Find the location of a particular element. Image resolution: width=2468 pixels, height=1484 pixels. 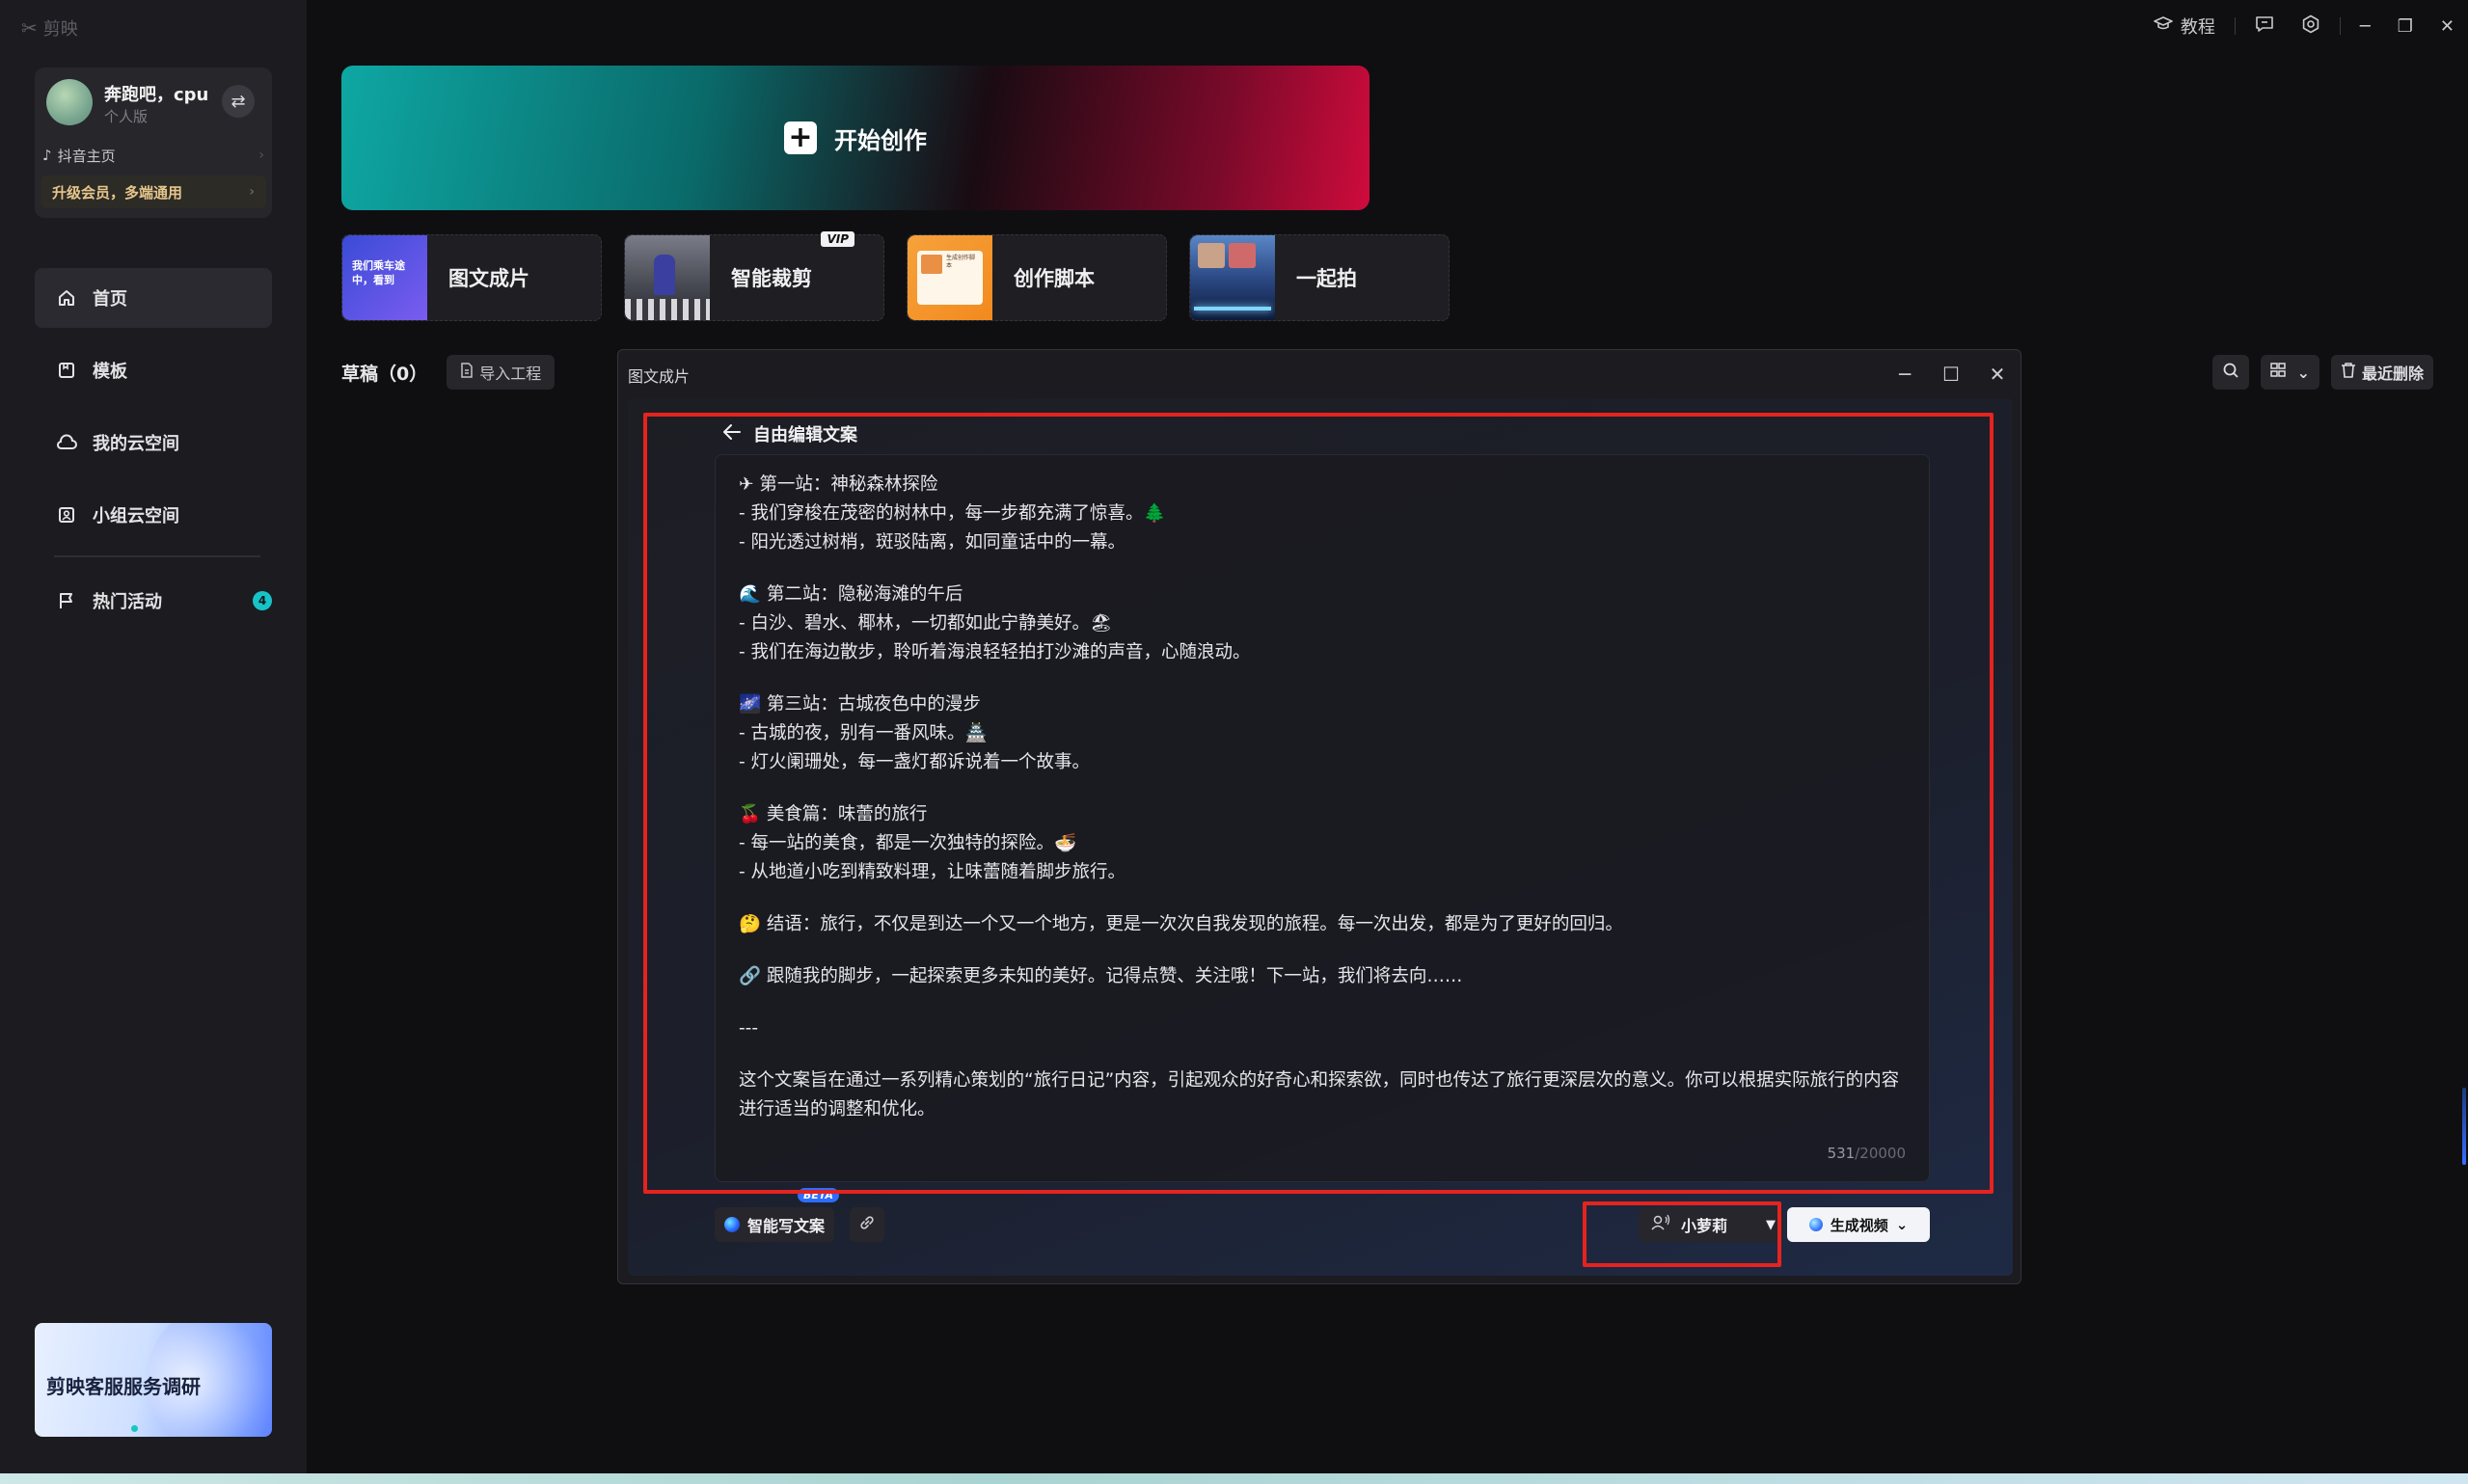

tutorial-button: 教程 is located at coordinates (2184, 26).